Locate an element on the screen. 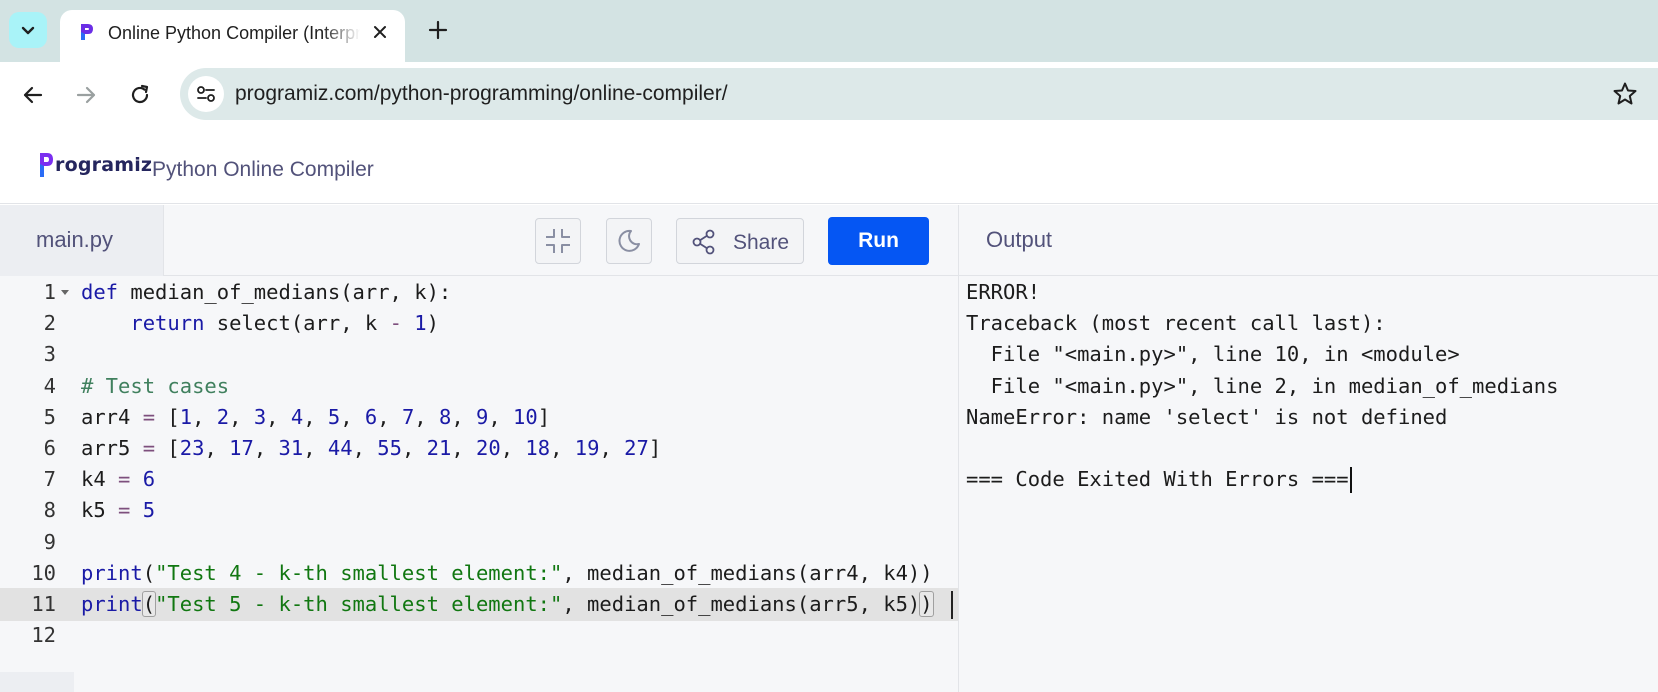 The width and height of the screenshot is (1658, 692). code-token: 10 is located at coordinates (525, 416).